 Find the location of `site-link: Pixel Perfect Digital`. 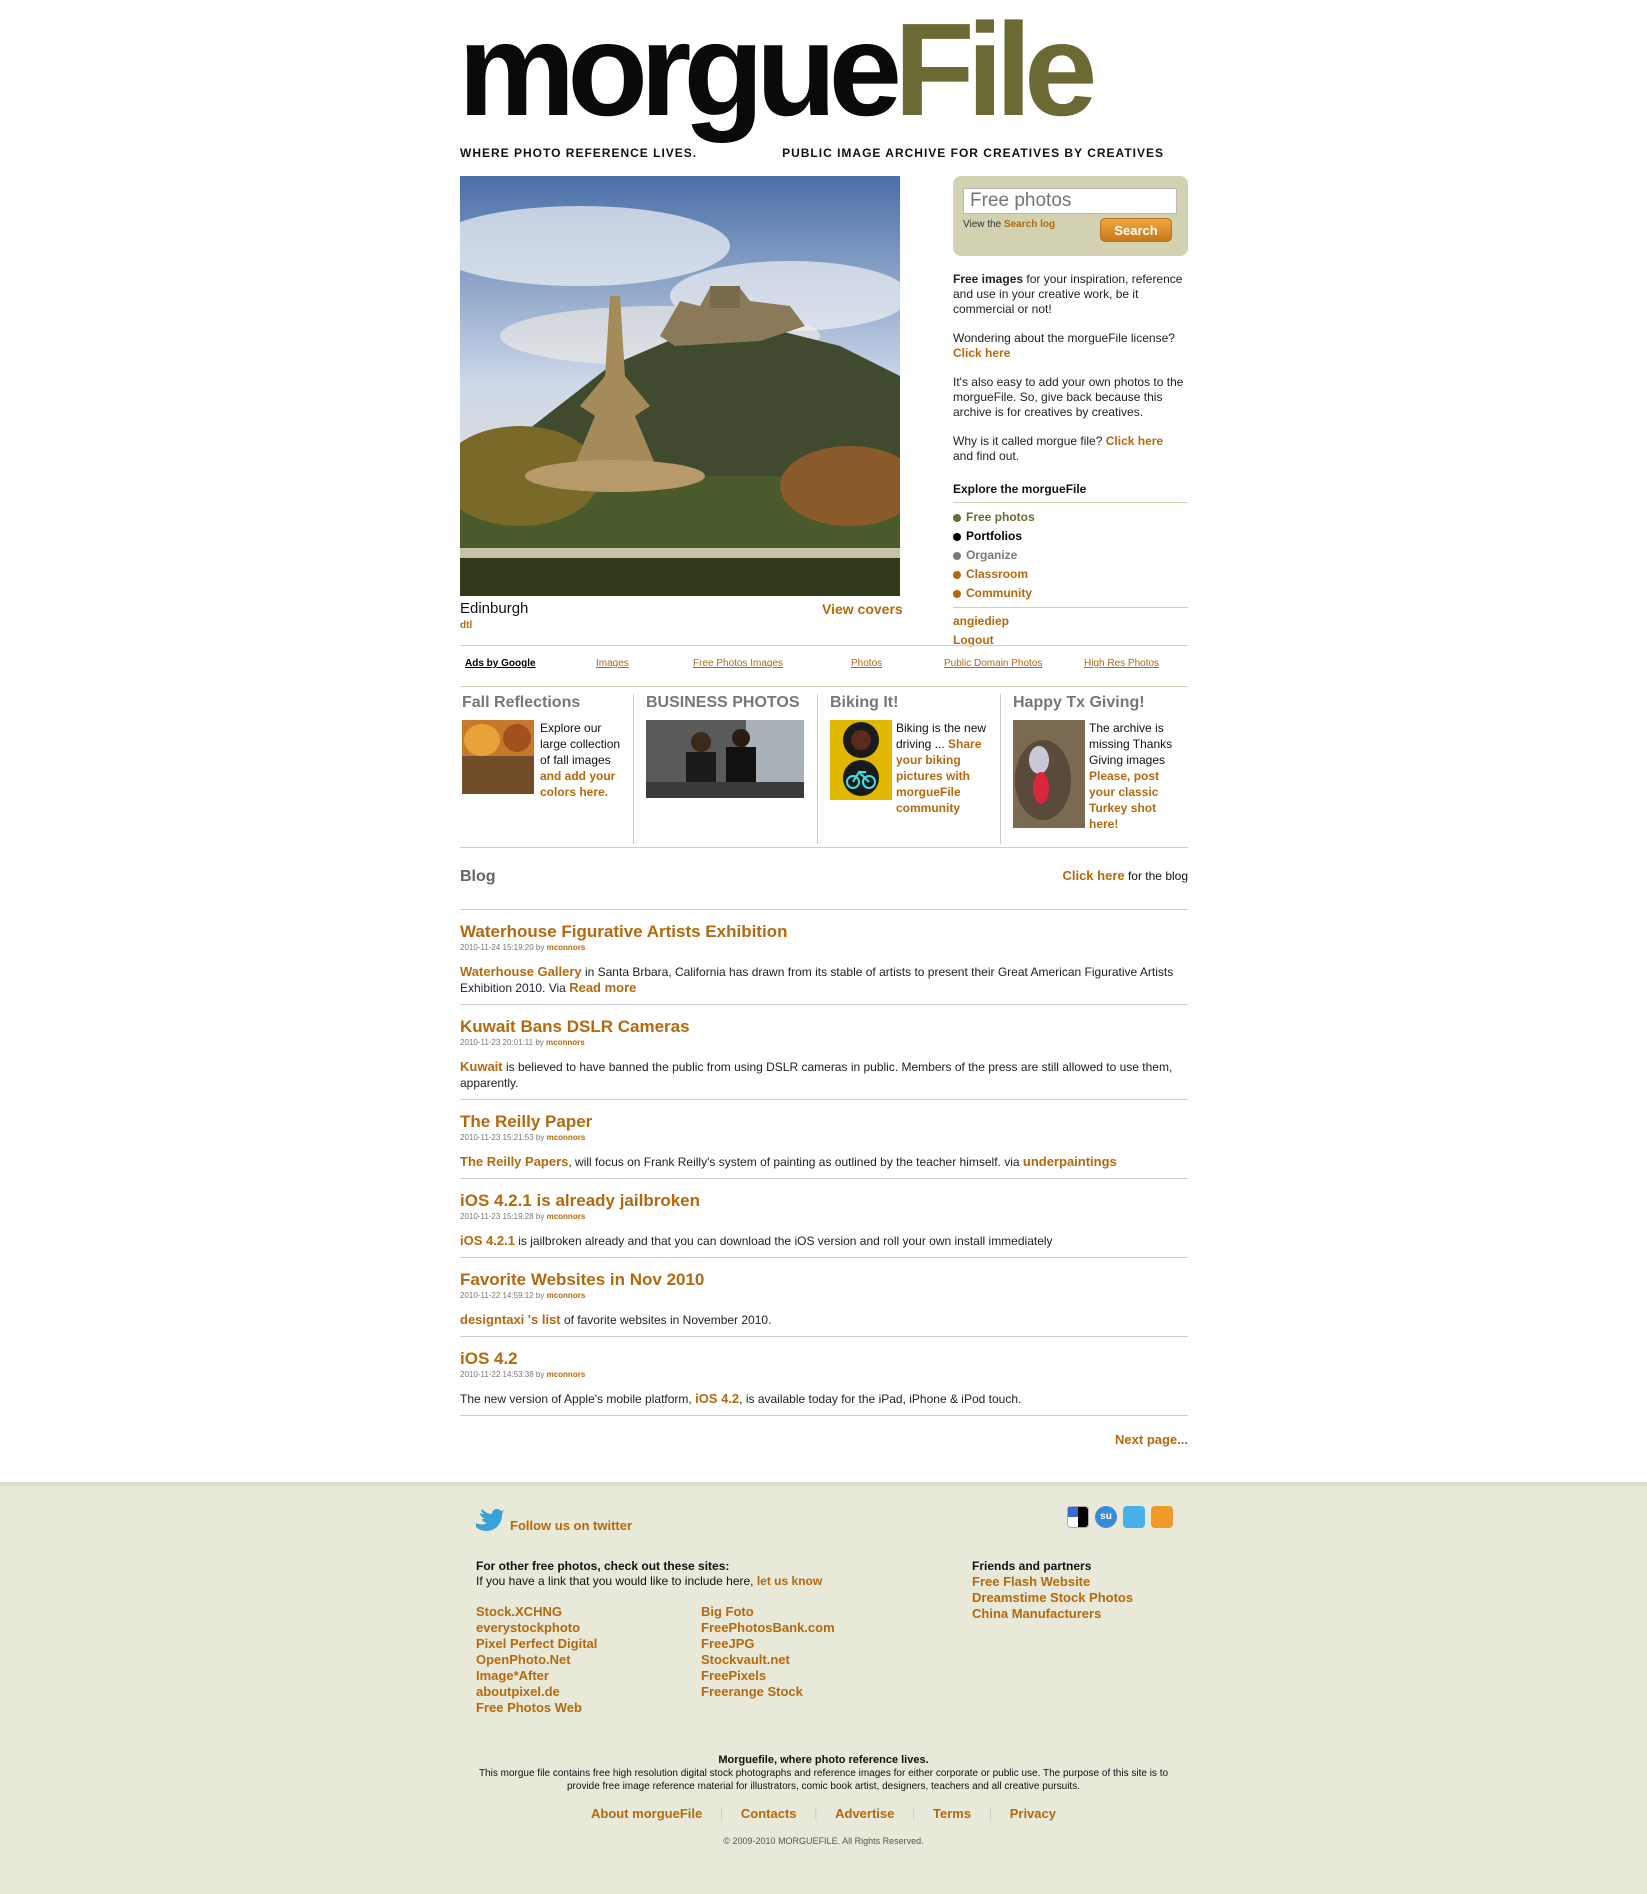

site-link: Pixel Perfect Digital is located at coordinates (536, 1644).